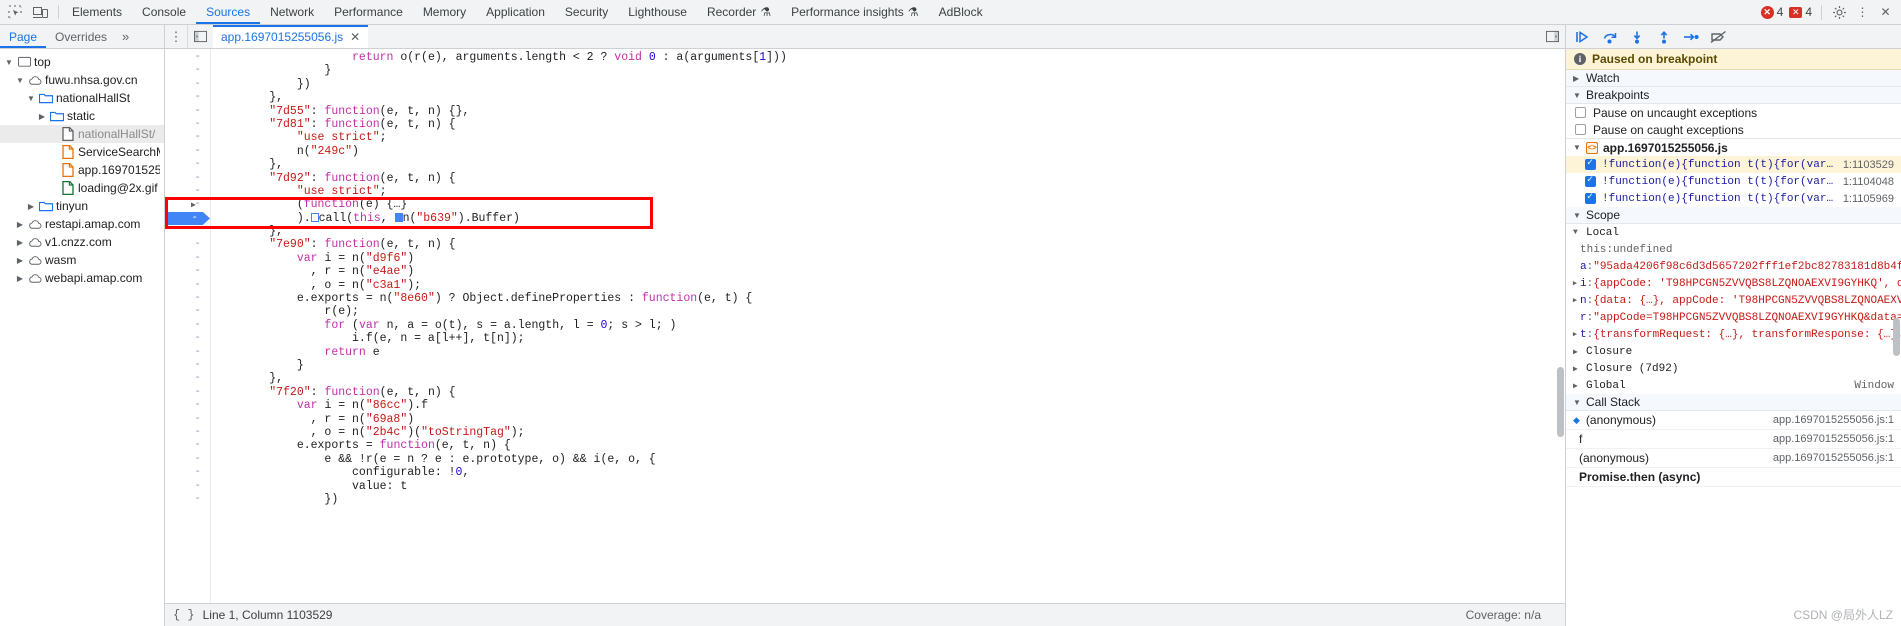 Image resolution: width=1901 pixels, height=626 pixels. What do you see at coordinates (1733, 385) in the screenshot?
I see `scope-group-global: ▶ Global Window` at bounding box center [1733, 385].